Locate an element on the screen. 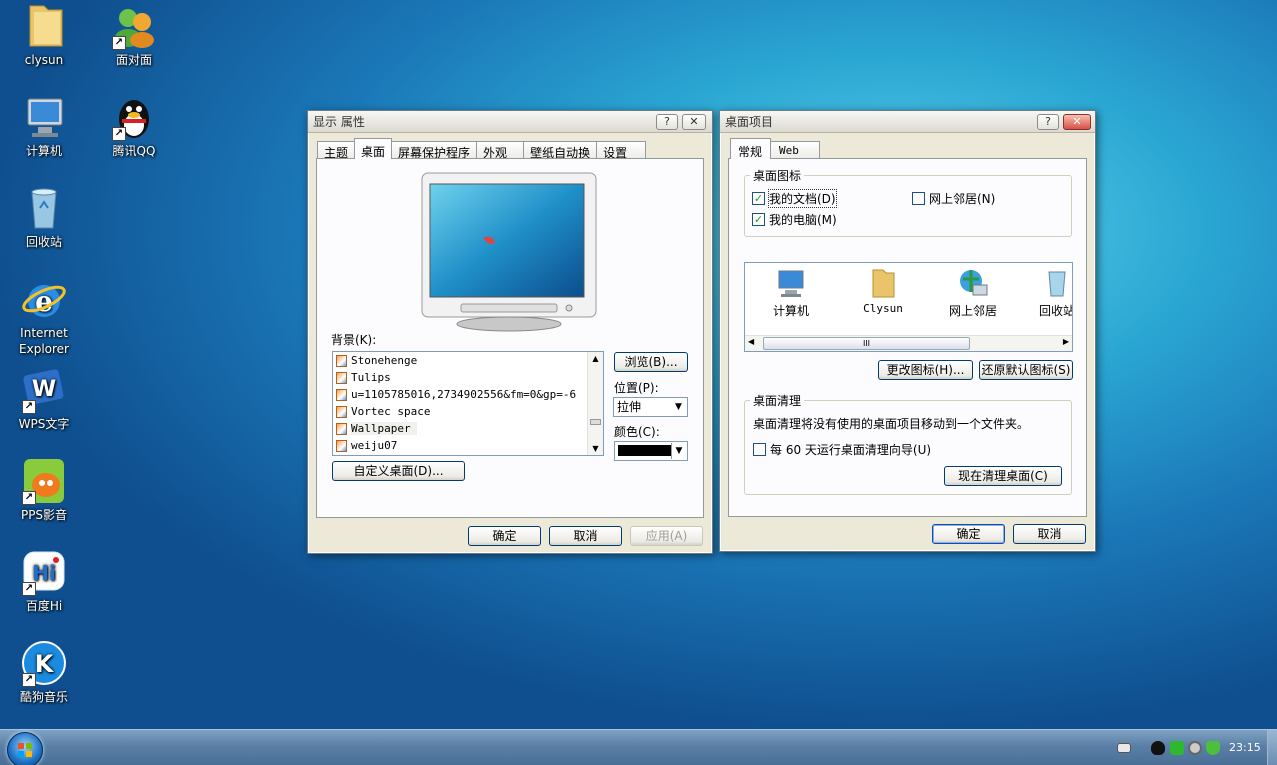  scroll-thumb is located at coordinates (595, 422).